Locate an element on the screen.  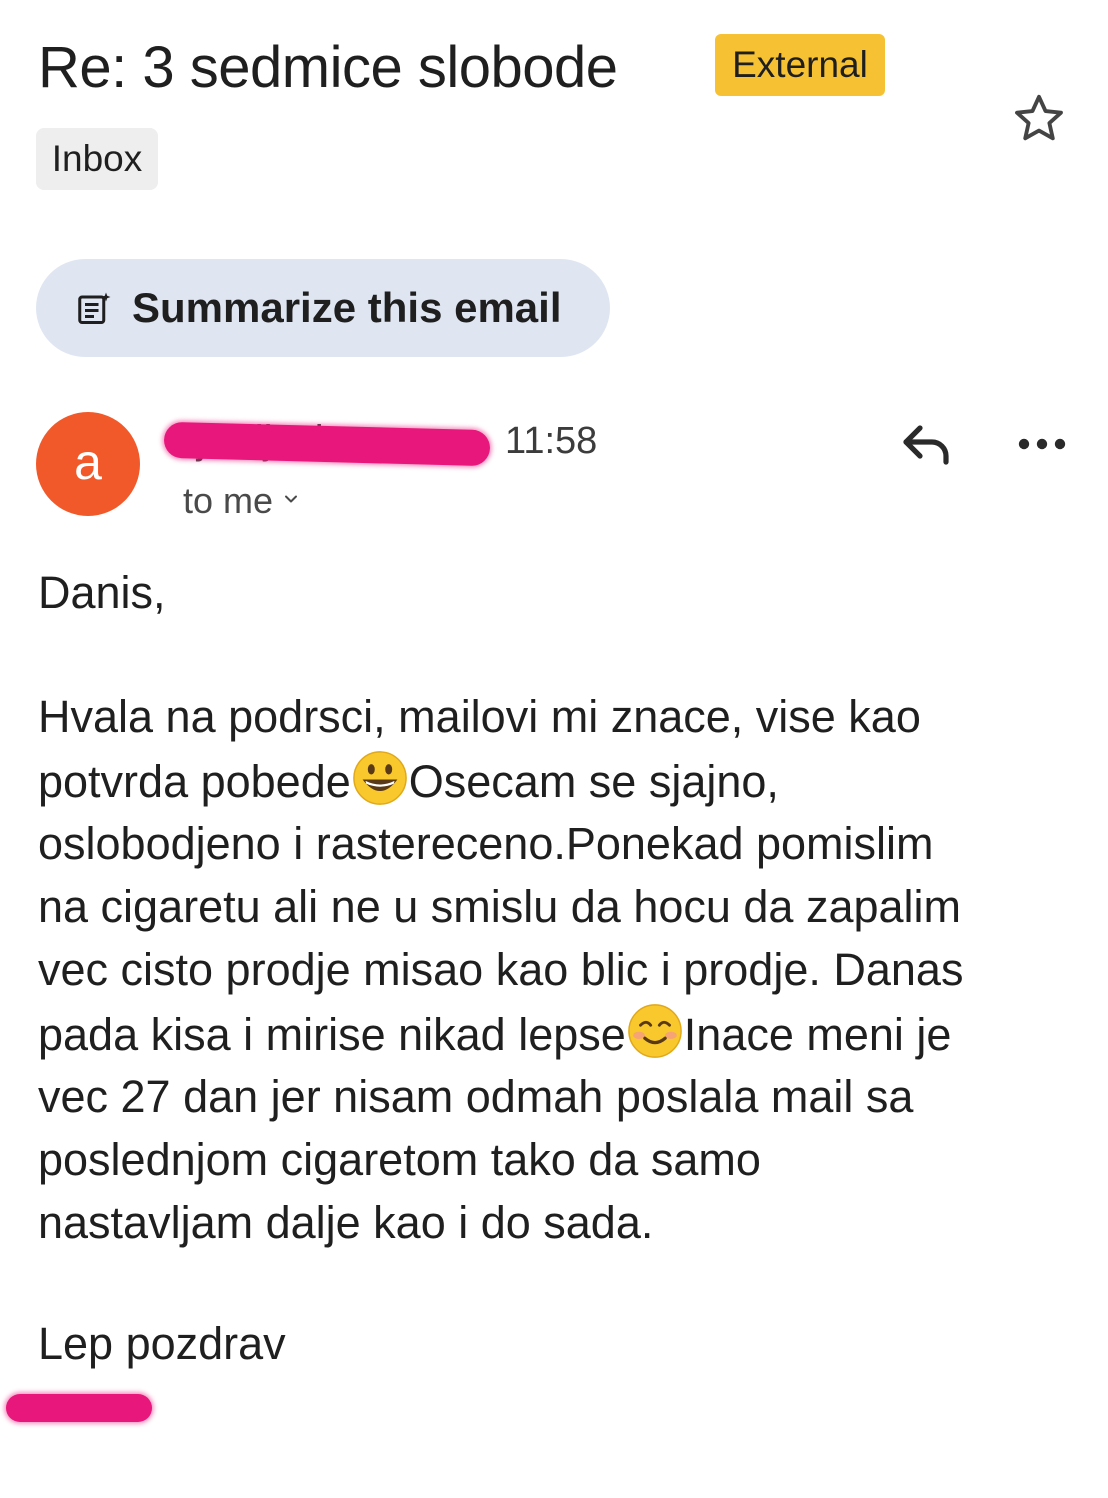
sender-avatar: a is located at coordinates (88, 464).